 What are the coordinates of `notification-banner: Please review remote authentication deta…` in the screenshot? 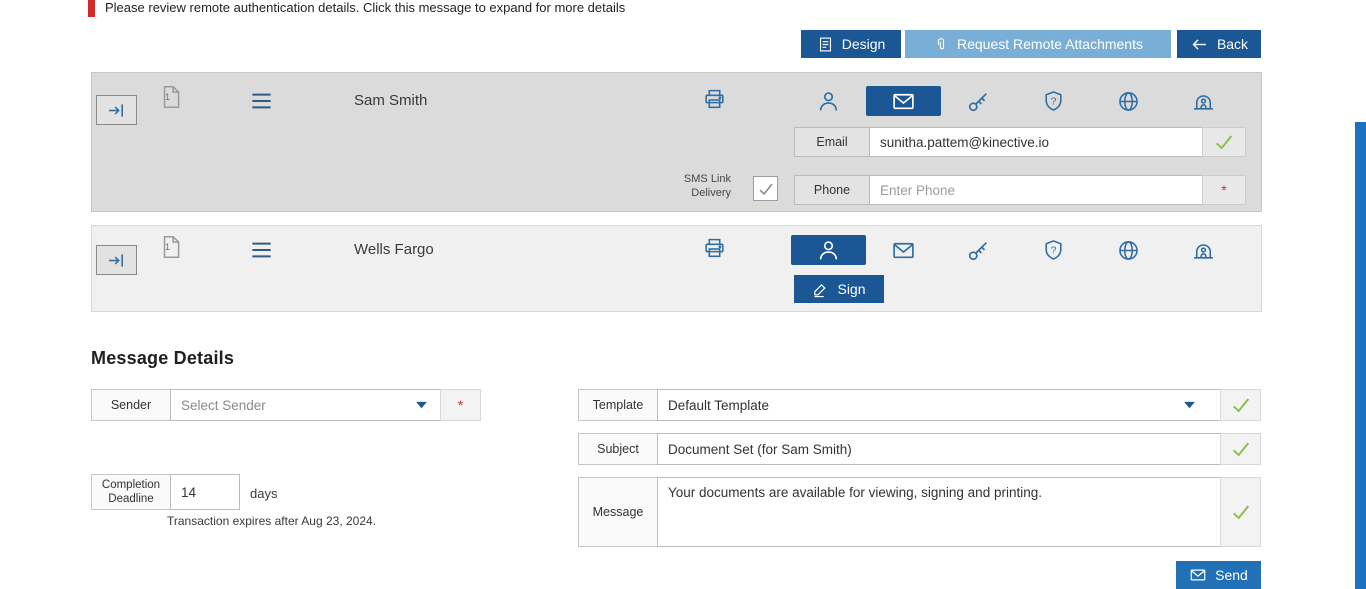 It's located at (674, 8).